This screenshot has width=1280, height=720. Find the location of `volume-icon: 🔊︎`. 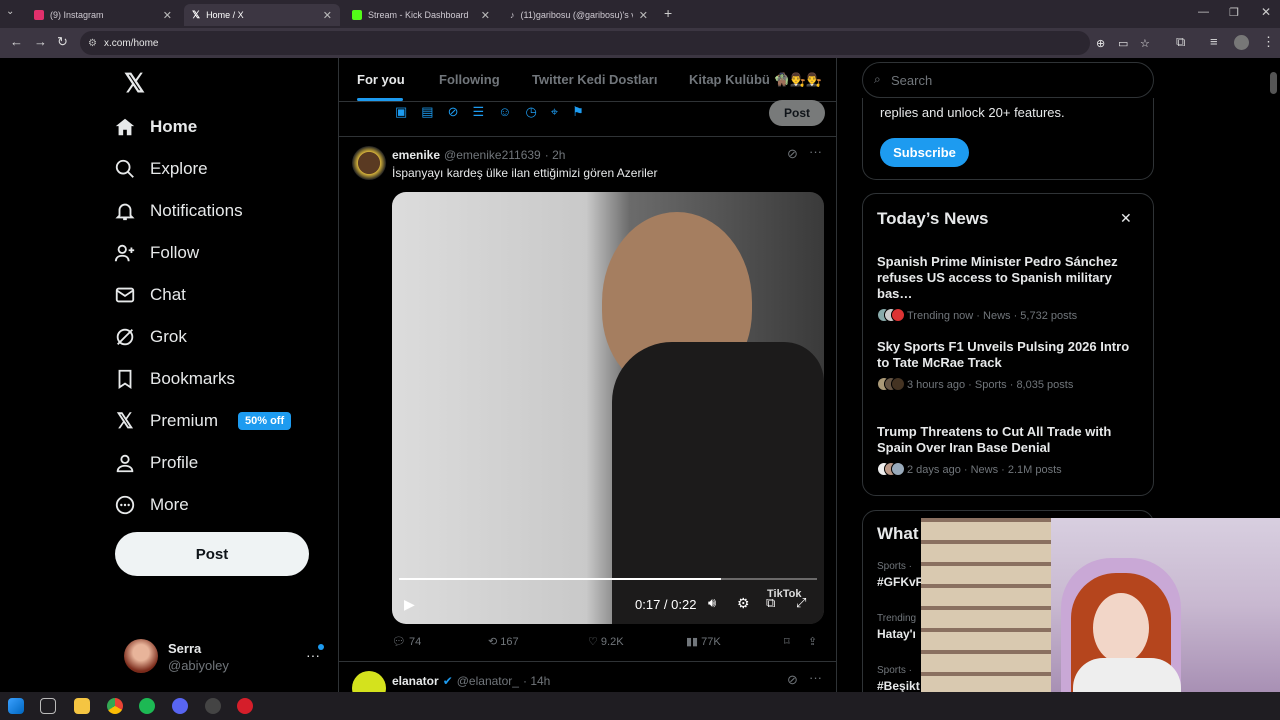

volume-icon: 🔊︎ is located at coordinates (712, 603).